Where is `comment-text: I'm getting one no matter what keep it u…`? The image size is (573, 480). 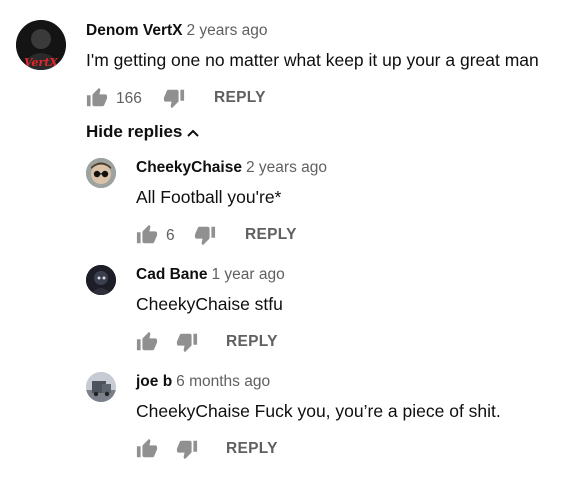 comment-text: I'm getting one no matter what keep it u… is located at coordinates (312, 60).